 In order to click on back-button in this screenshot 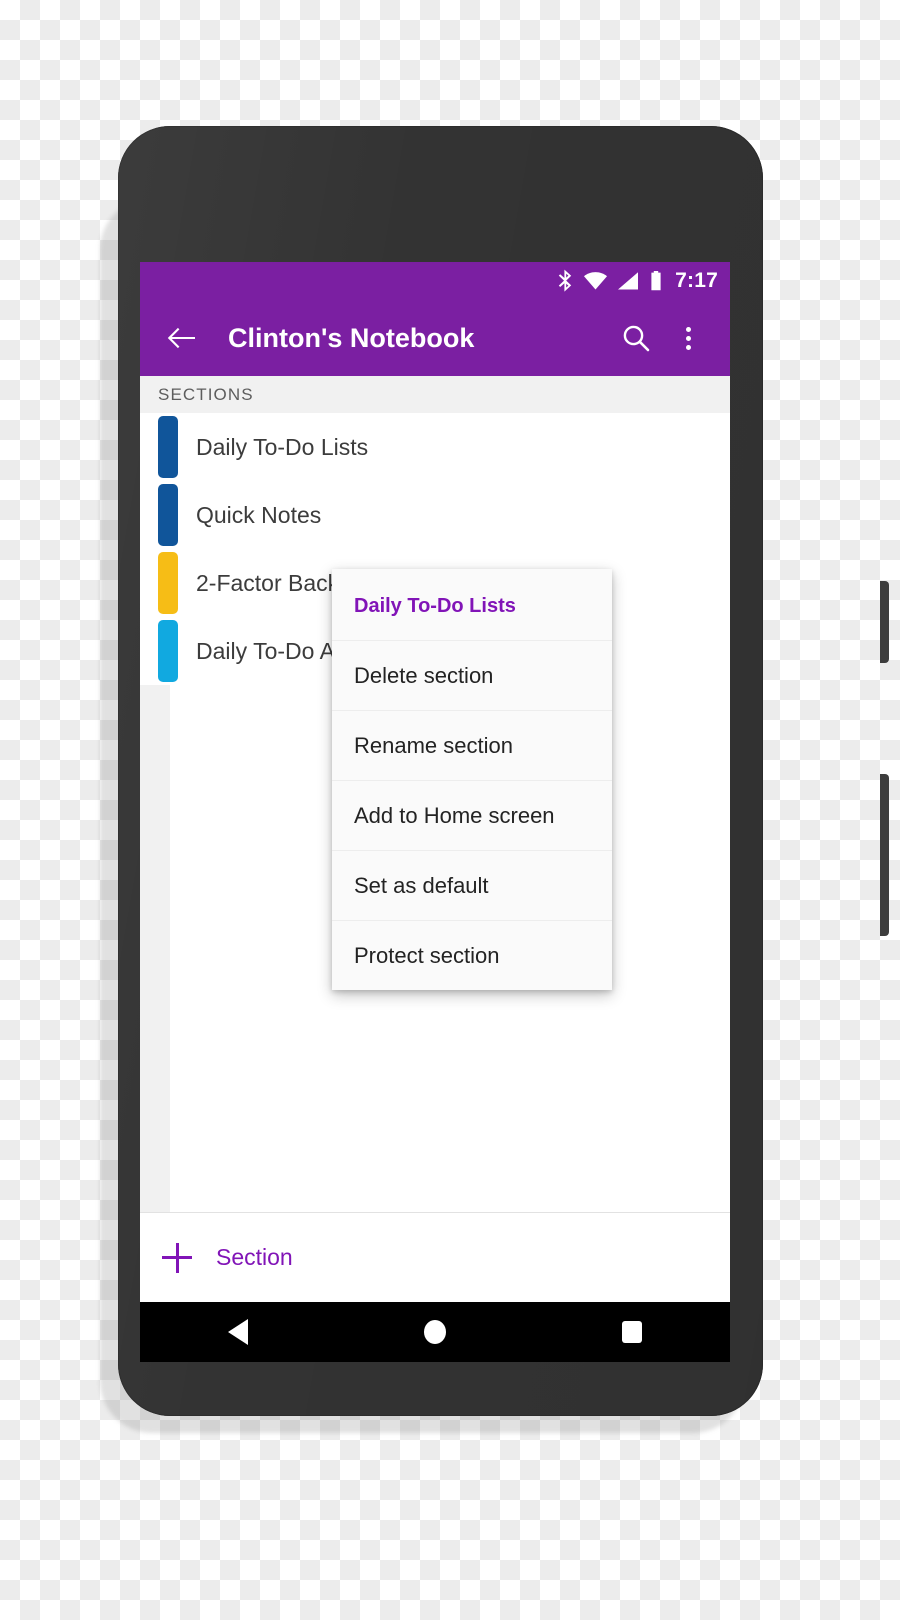, I will do `click(181, 338)`.